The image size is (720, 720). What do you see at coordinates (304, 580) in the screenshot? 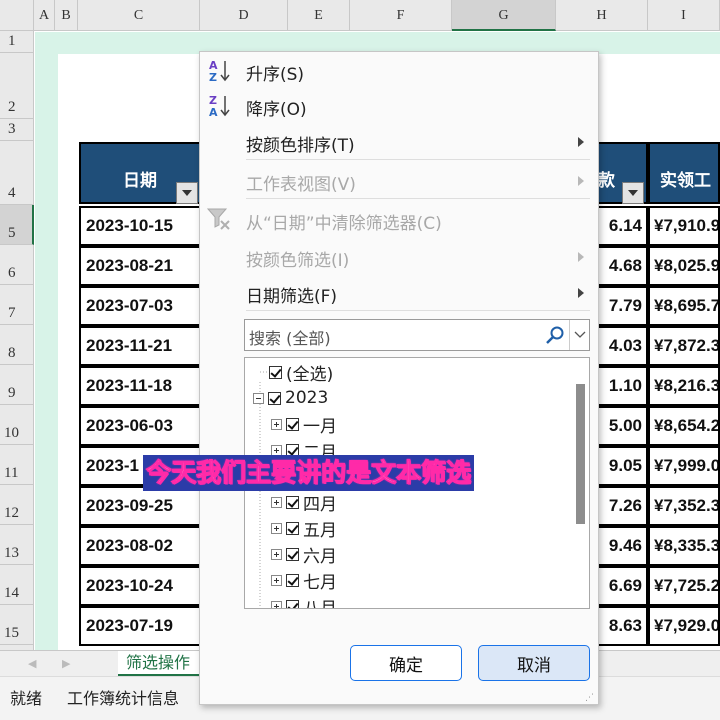
I see `tree-item-month: 七月` at bounding box center [304, 580].